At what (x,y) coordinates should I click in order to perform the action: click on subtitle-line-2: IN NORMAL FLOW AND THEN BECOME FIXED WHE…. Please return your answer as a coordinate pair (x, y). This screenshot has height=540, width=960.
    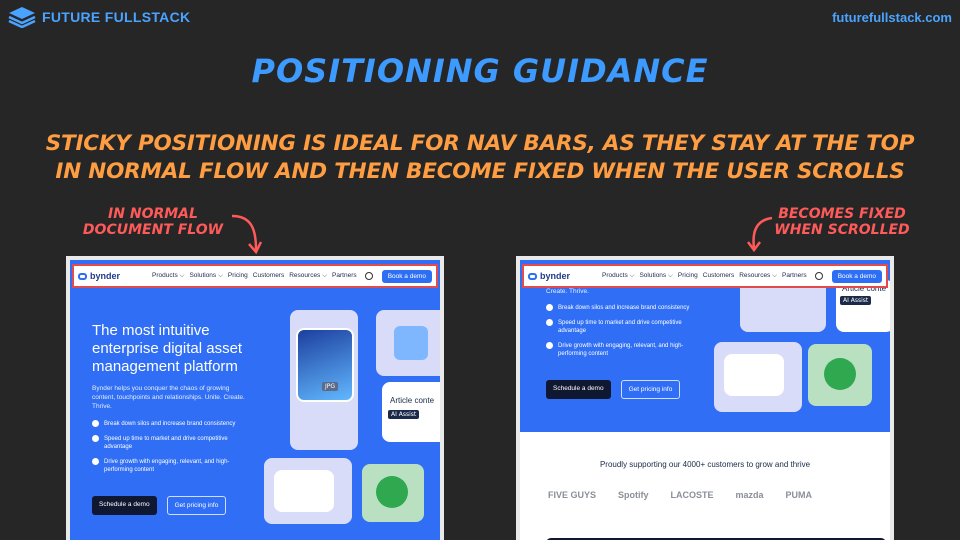
    Looking at the image, I should click on (480, 171).